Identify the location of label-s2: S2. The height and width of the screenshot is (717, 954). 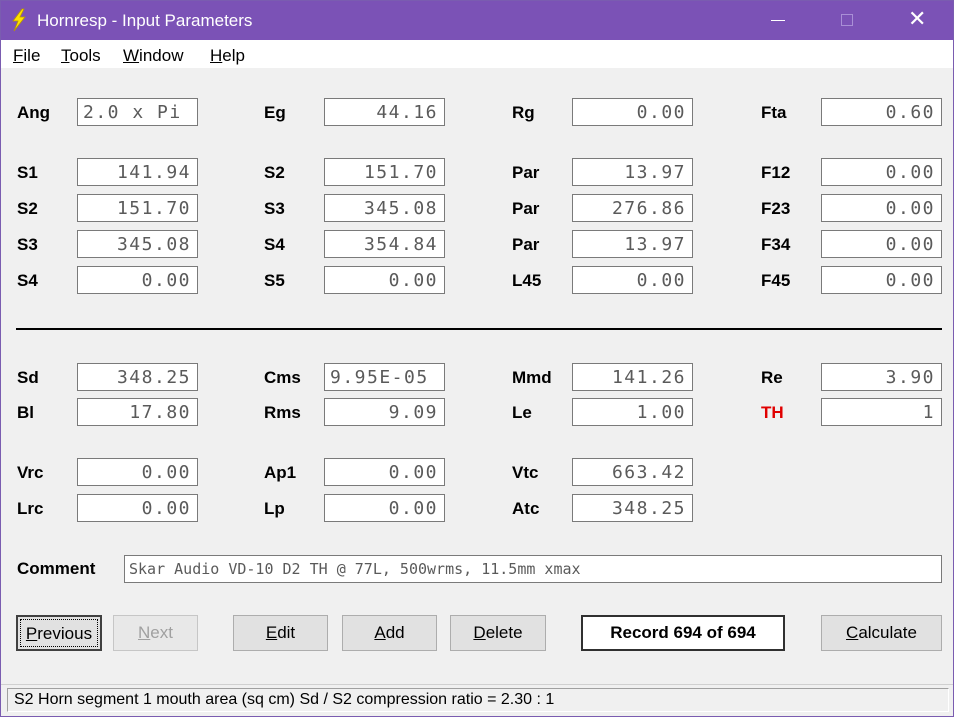
(274, 172).